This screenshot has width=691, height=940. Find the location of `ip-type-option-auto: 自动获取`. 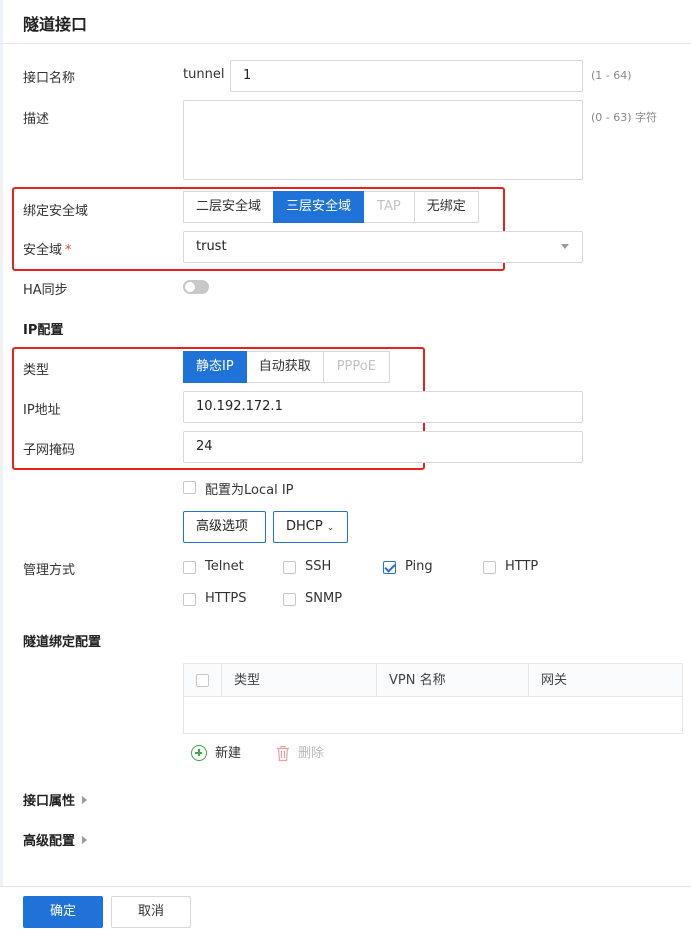

ip-type-option-auto: 自动获取 is located at coordinates (284, 367).